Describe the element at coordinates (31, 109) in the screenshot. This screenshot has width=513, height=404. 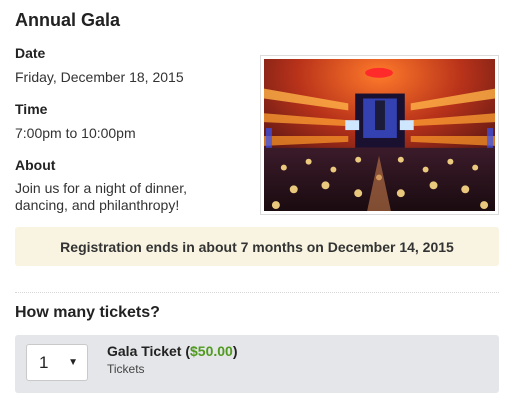
I see `time-label: Time` at that location.